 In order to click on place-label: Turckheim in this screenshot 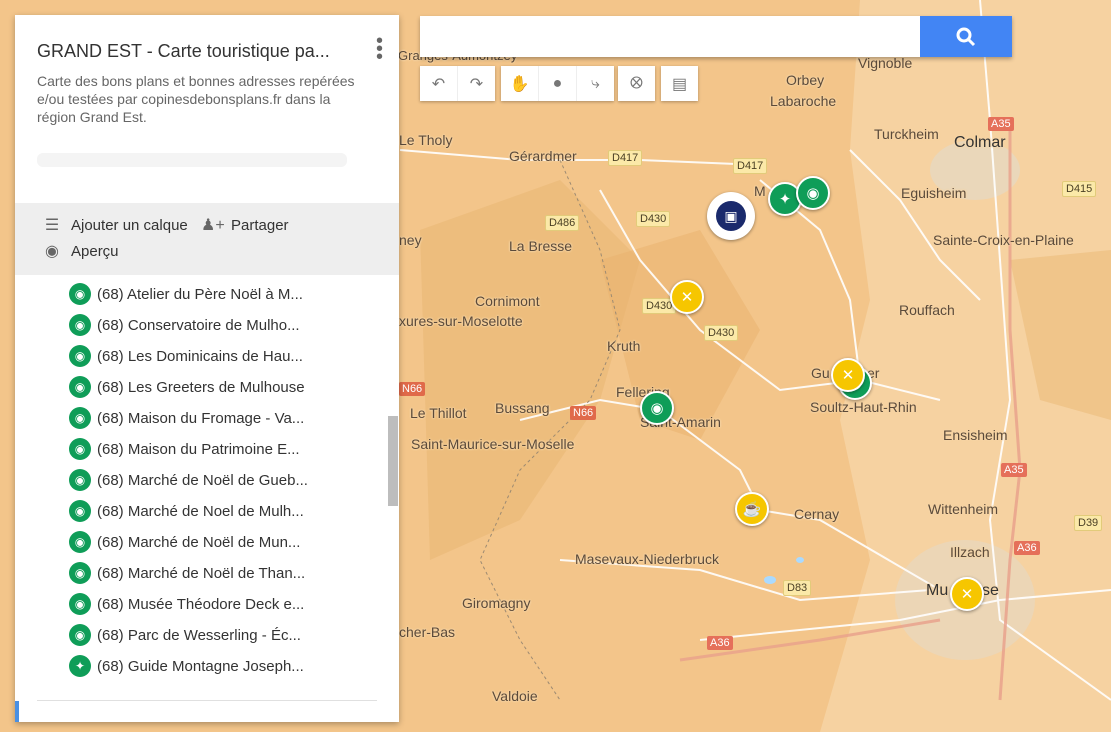, I will do `click(906, 134)`.